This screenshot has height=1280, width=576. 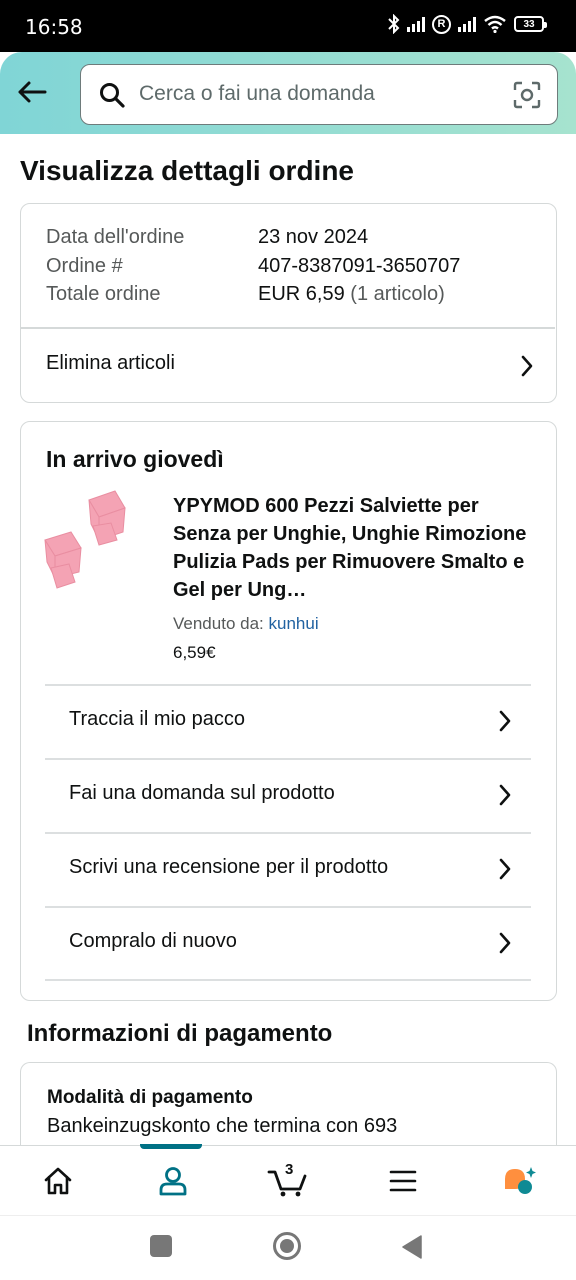 I want to click on payment-method-label: Modalità di pagamento, so click(x=150, y=1097).